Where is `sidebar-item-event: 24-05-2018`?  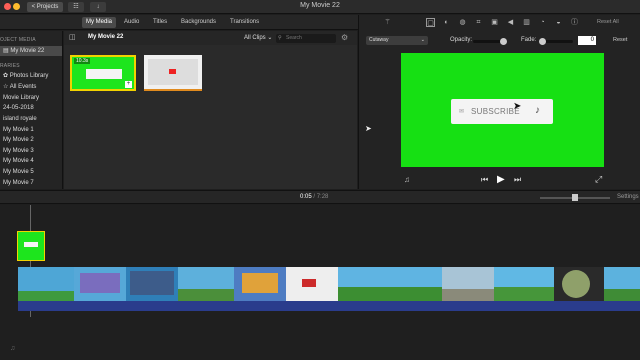 sidebar-item-event: 24-05-2018 is located at coordinates (31, 108).